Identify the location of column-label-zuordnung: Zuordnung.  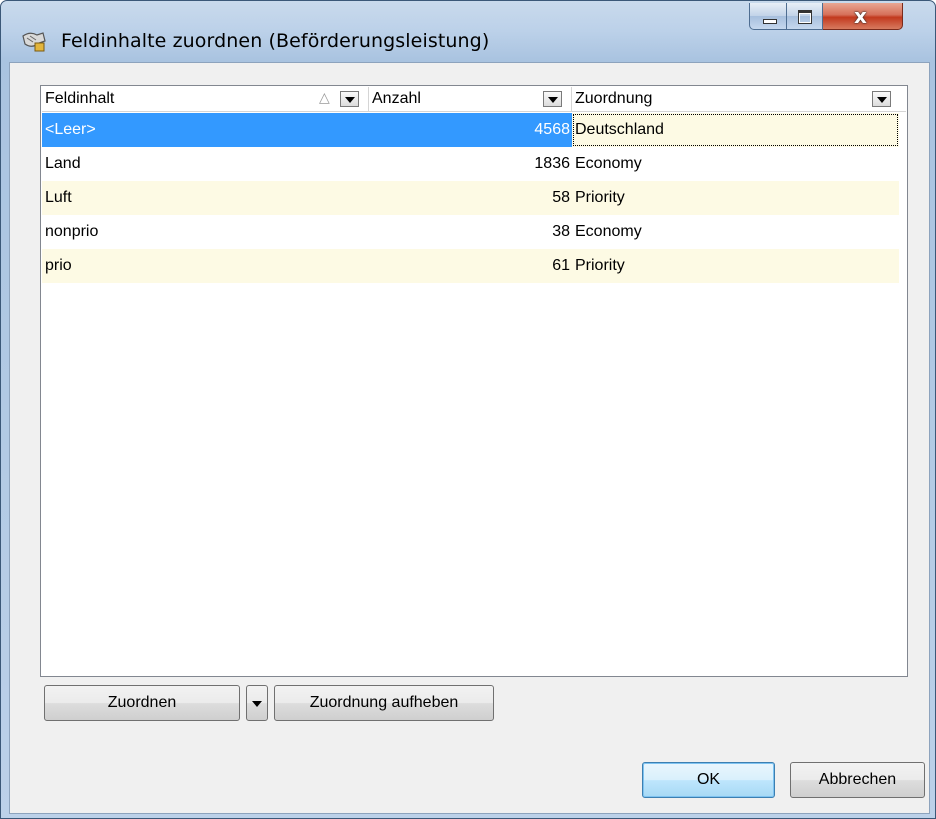
(614, 98).